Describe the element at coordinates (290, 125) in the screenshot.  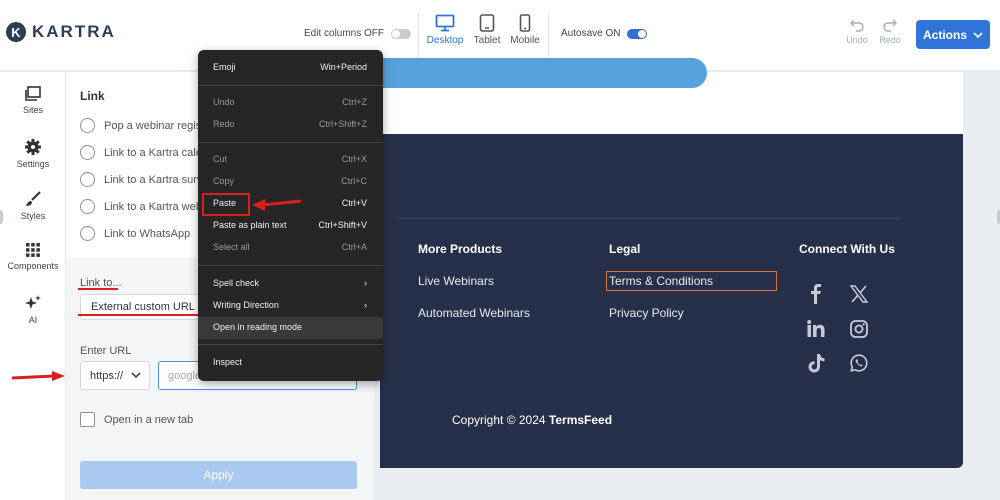
I see `menu-item-redo: Redo Ctrl+Shift+Z` at that location.